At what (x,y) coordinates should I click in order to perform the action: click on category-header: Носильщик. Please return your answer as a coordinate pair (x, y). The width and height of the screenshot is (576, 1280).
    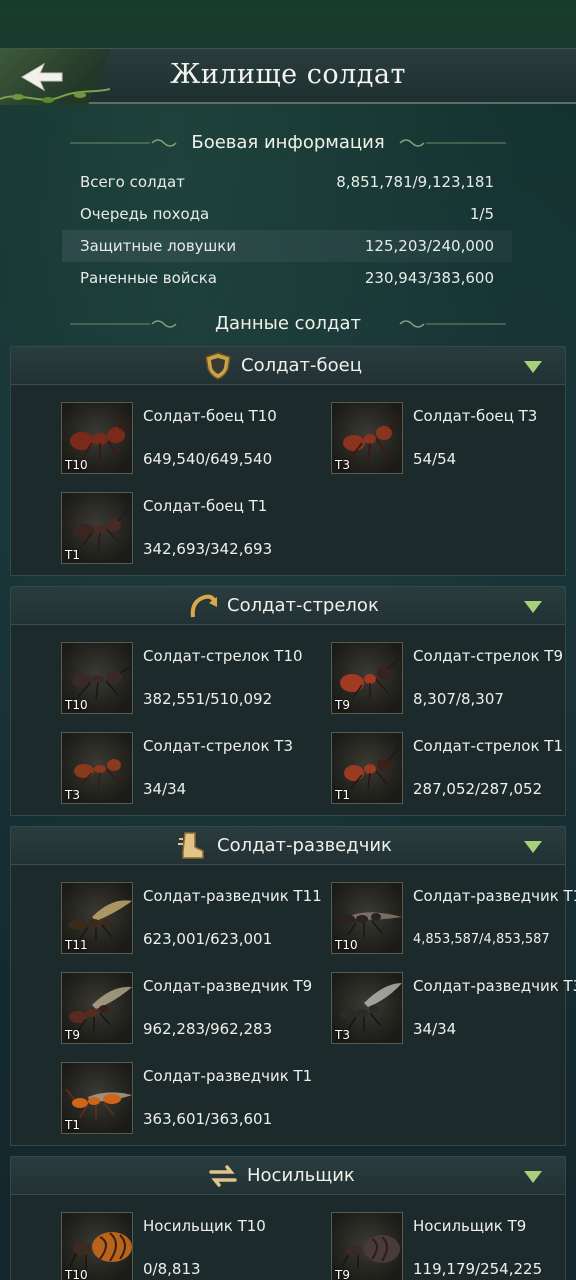
    Looking at the image, I should click on (288, 1176).